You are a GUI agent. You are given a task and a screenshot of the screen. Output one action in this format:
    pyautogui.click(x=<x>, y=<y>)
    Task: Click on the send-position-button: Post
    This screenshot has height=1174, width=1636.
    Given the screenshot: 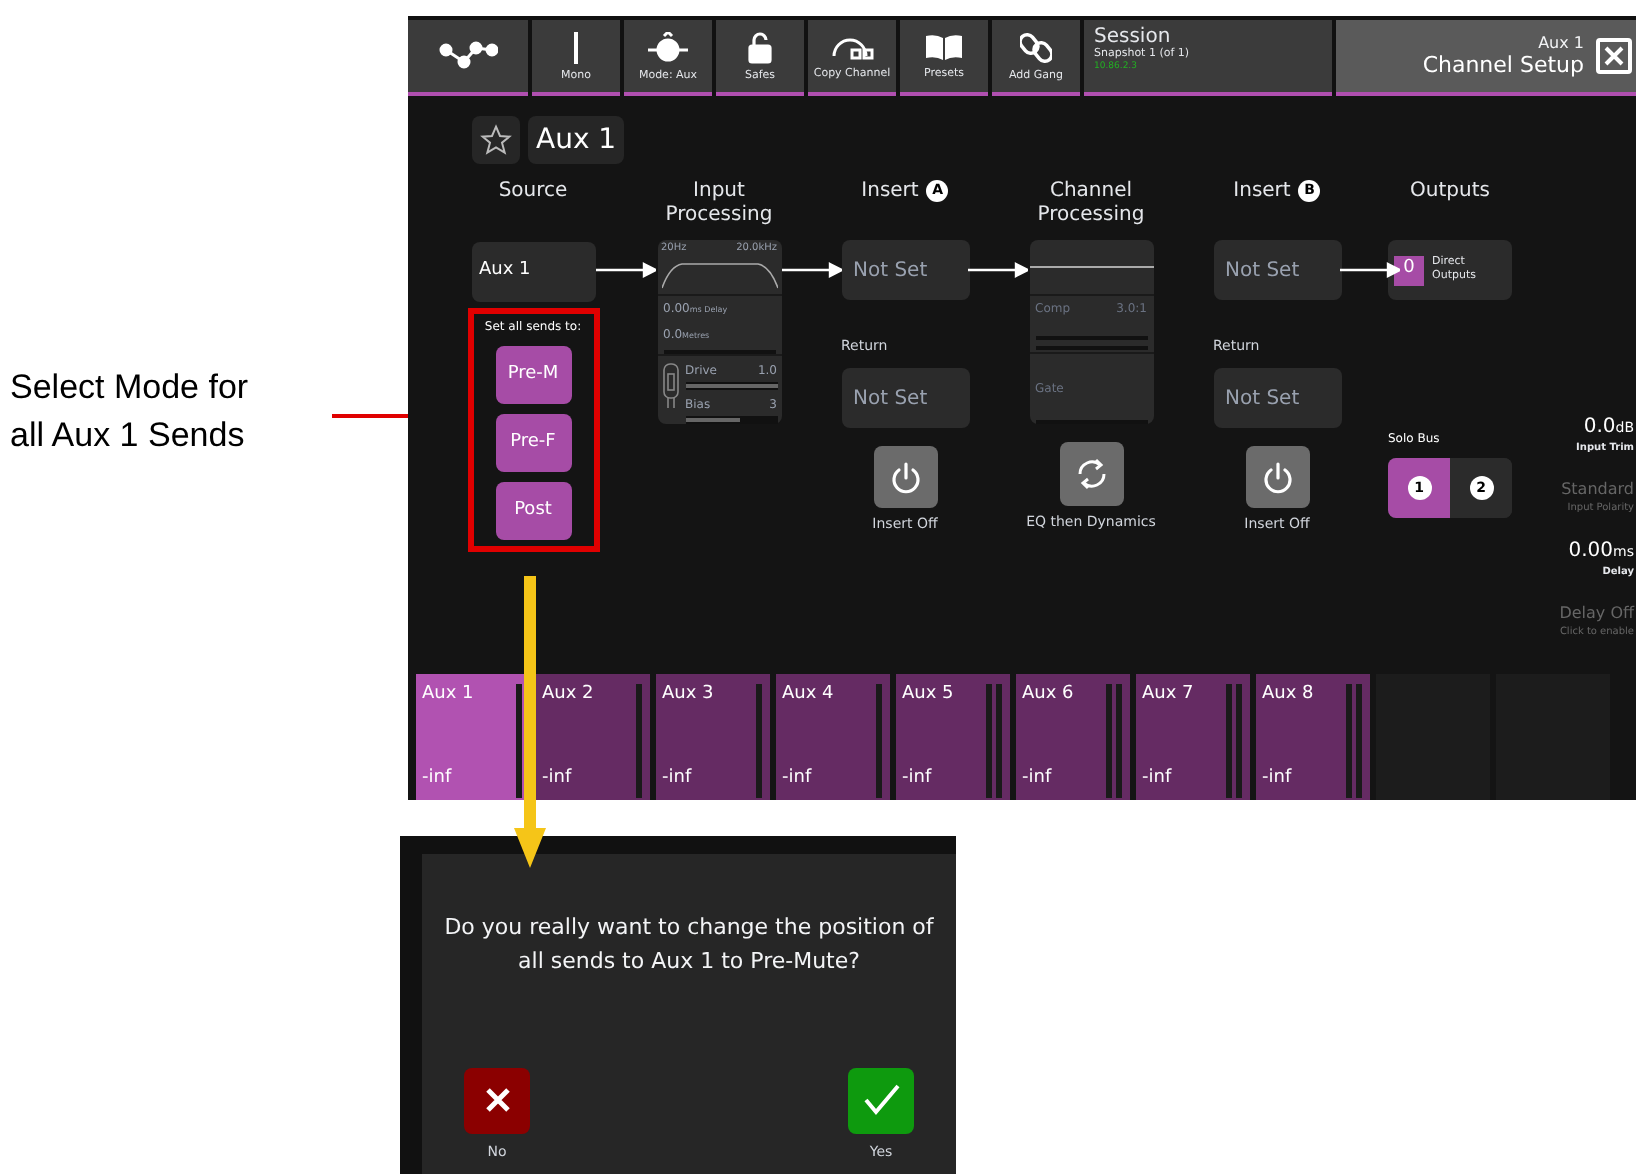 What is the action you would take?
    pyautogui.click(x=533, y=510)
    